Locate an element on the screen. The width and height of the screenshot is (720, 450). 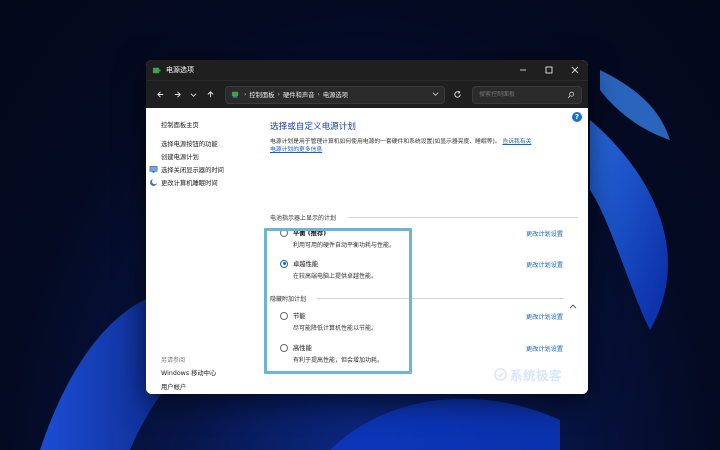
left-link-label: 选择关闭显示器的时间 is located at coordinates (192, 170).